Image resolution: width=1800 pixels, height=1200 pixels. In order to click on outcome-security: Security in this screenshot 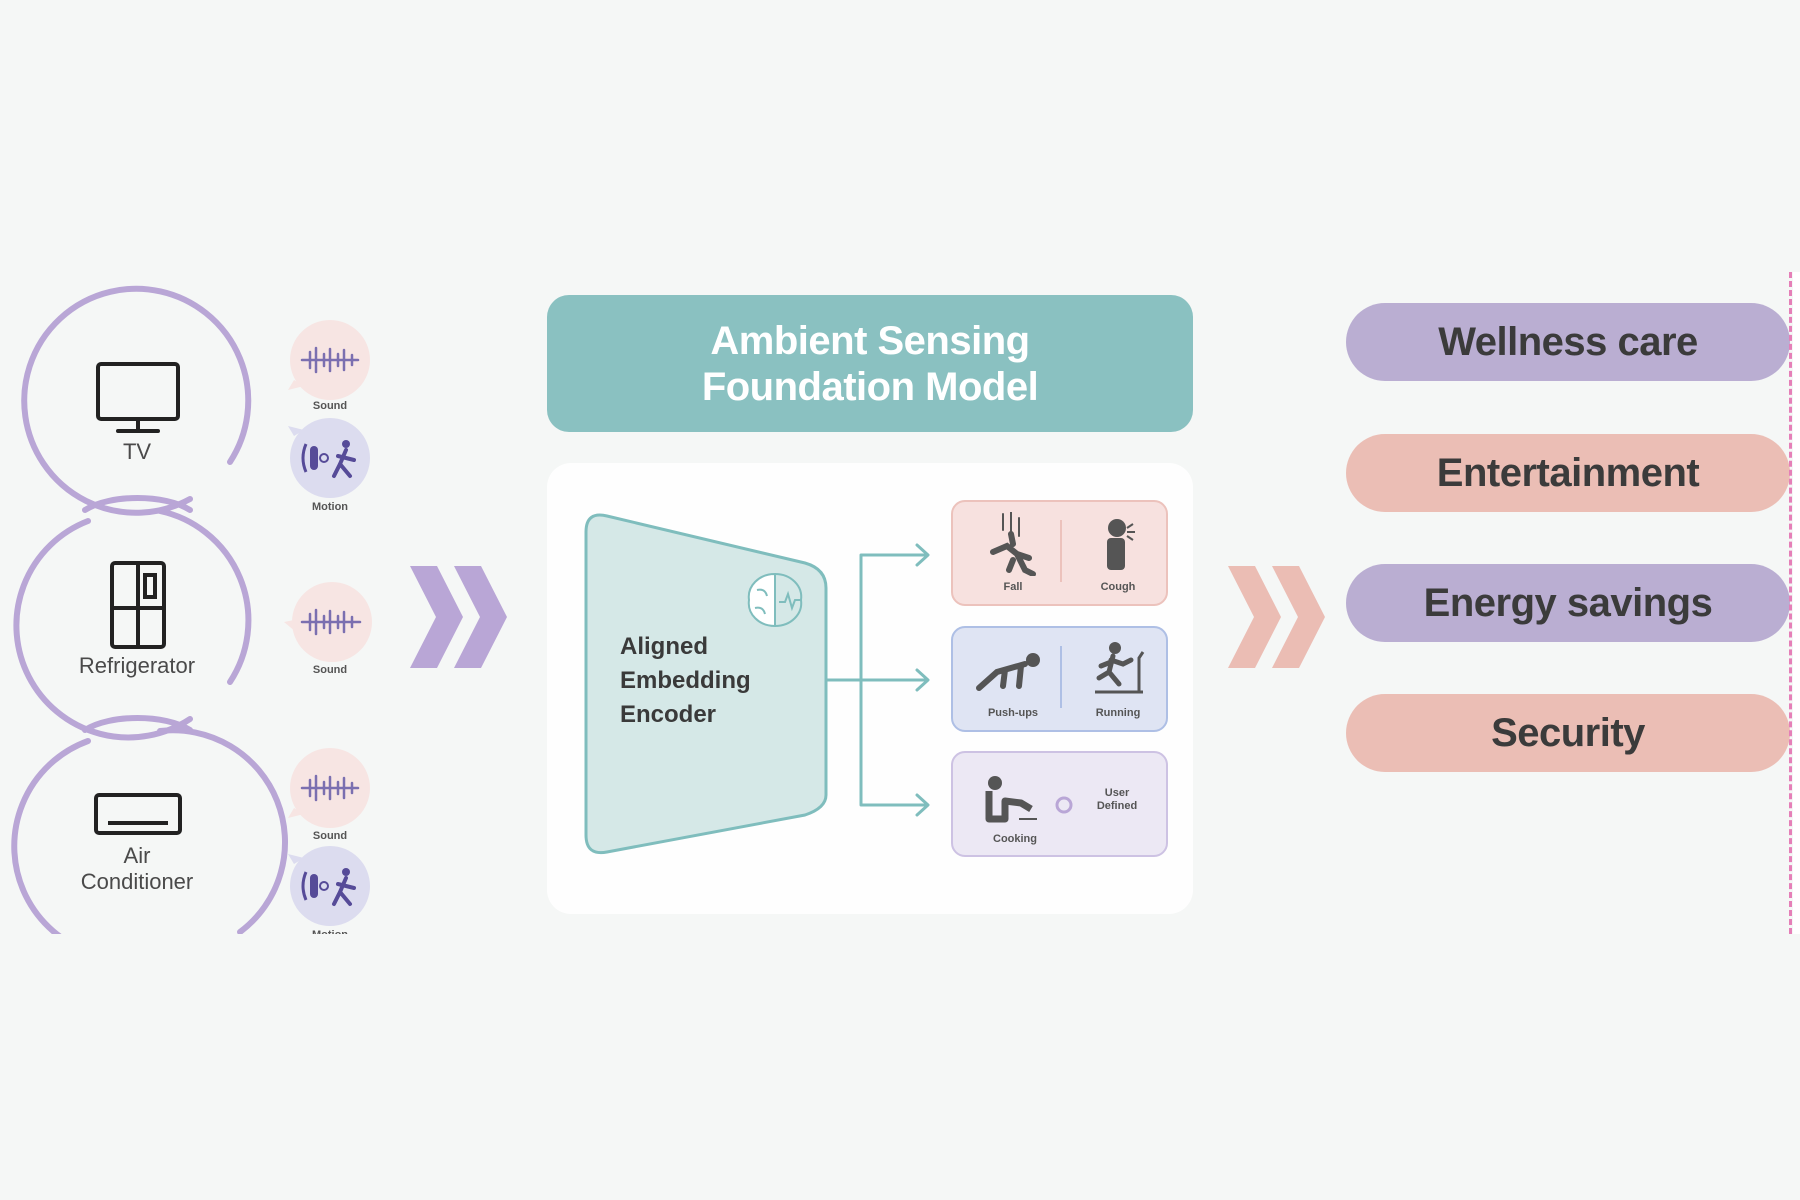, I will do `click(1568, 733)`.